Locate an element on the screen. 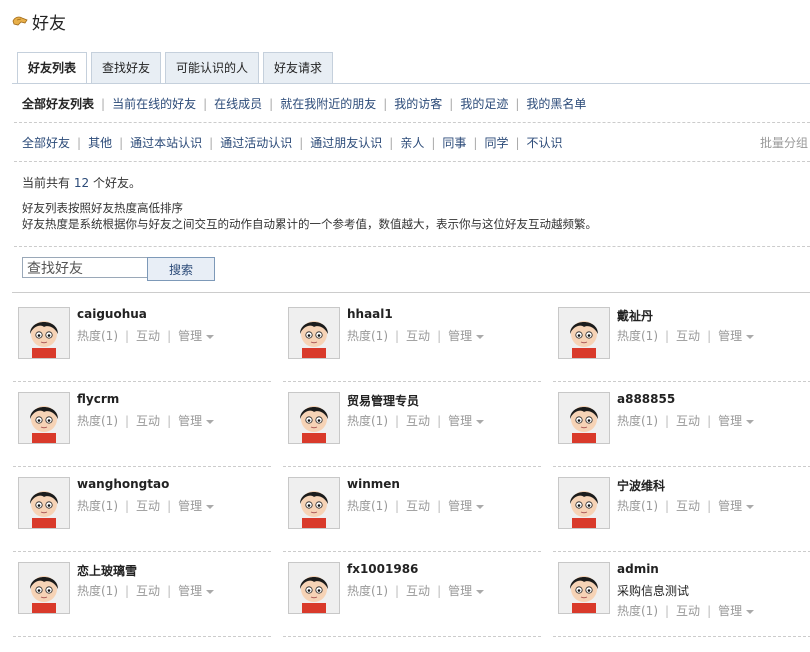 This screenshot has height=652, width=810. friend-name: winmen is located at coordinates (373, 484).